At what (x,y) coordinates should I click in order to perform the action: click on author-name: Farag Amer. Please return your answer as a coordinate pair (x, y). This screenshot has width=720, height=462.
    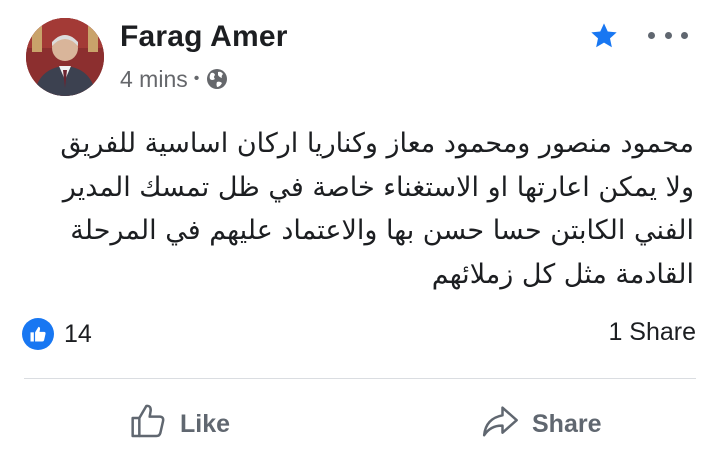
    Looking at the image, I should click on (204, 37).